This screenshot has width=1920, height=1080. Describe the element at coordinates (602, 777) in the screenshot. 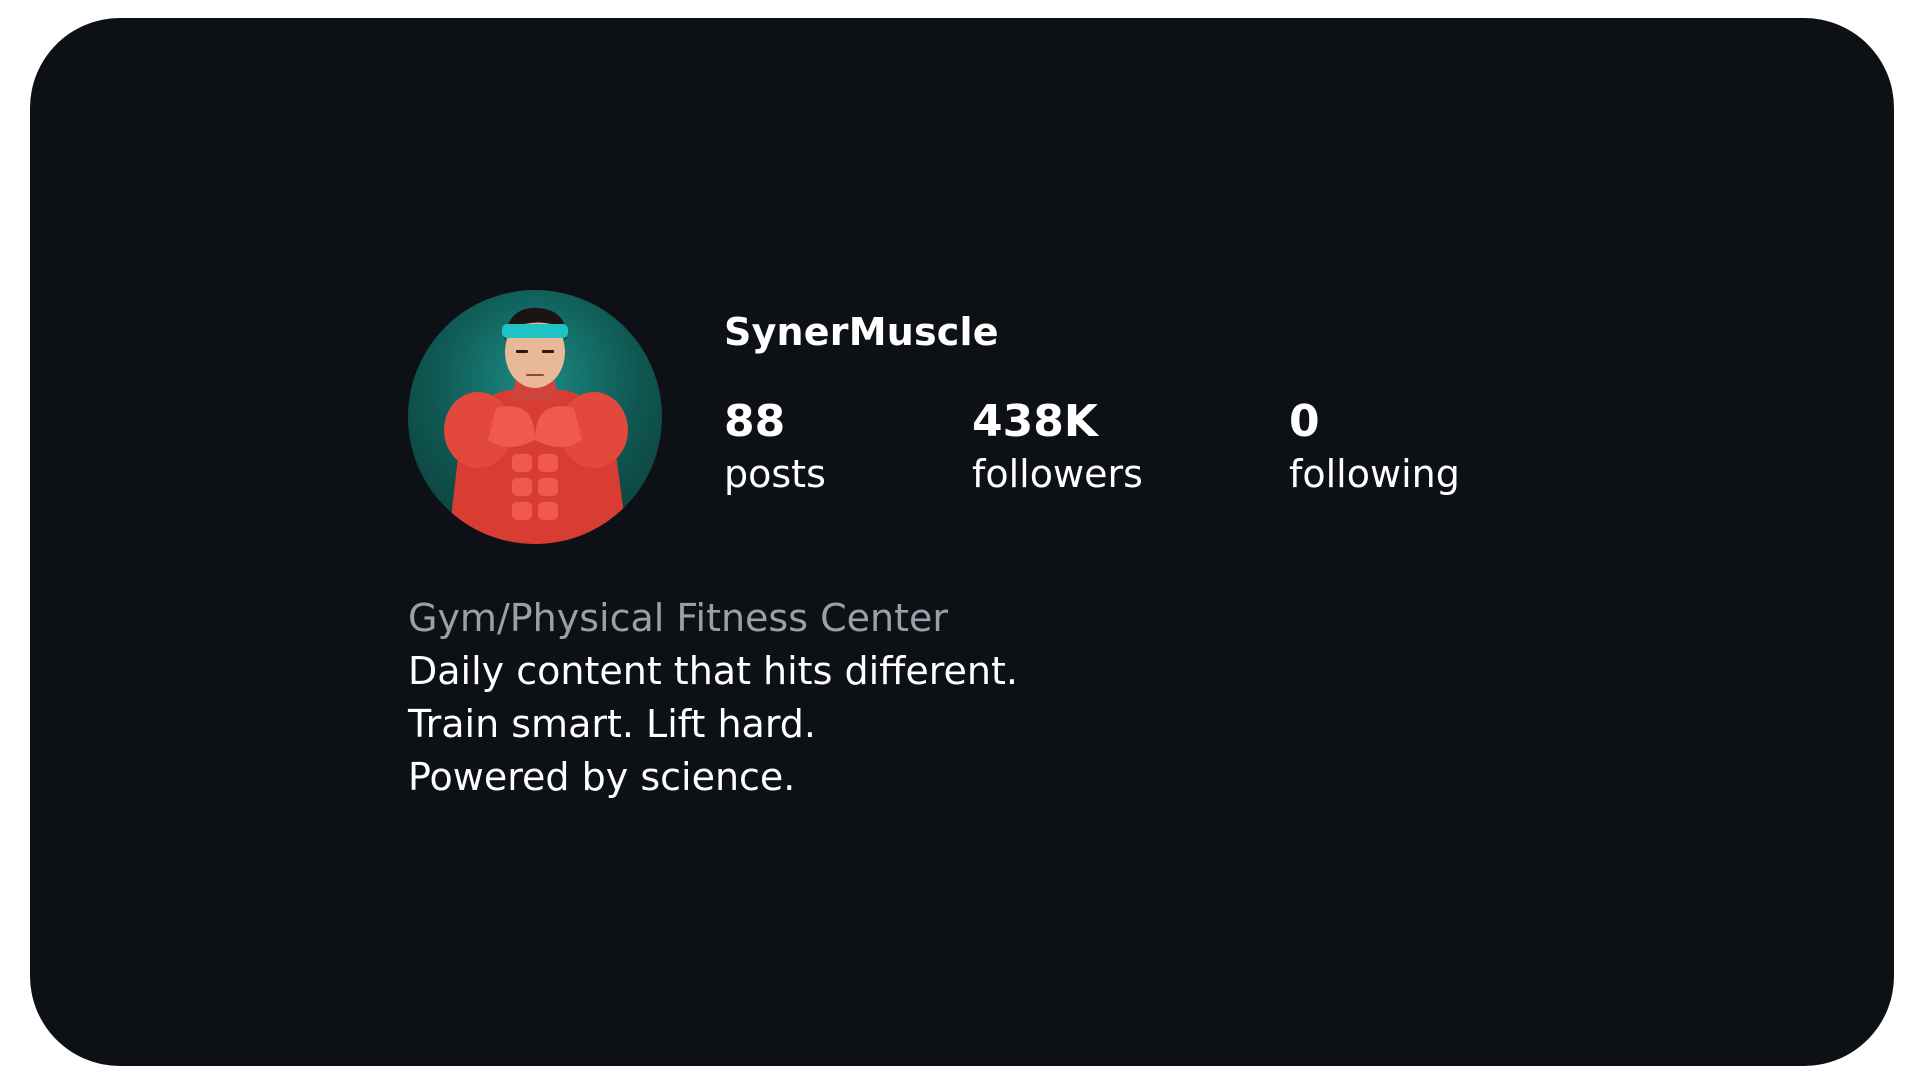

I see `bio-line: Powered by science.` at that location.